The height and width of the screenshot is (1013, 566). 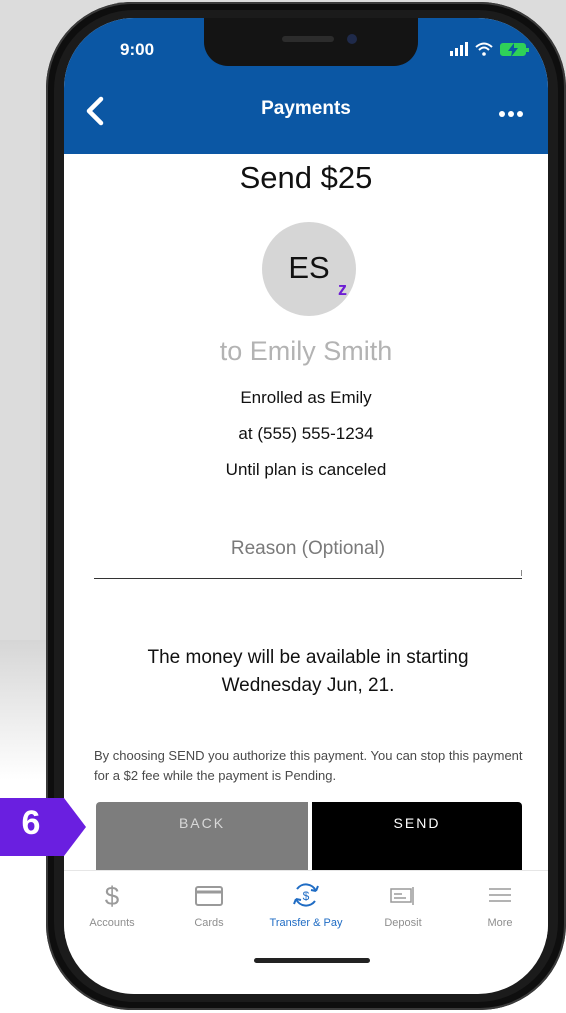 I want to click on tab-label-deposit: Deposit, so click(x=403, y=923).